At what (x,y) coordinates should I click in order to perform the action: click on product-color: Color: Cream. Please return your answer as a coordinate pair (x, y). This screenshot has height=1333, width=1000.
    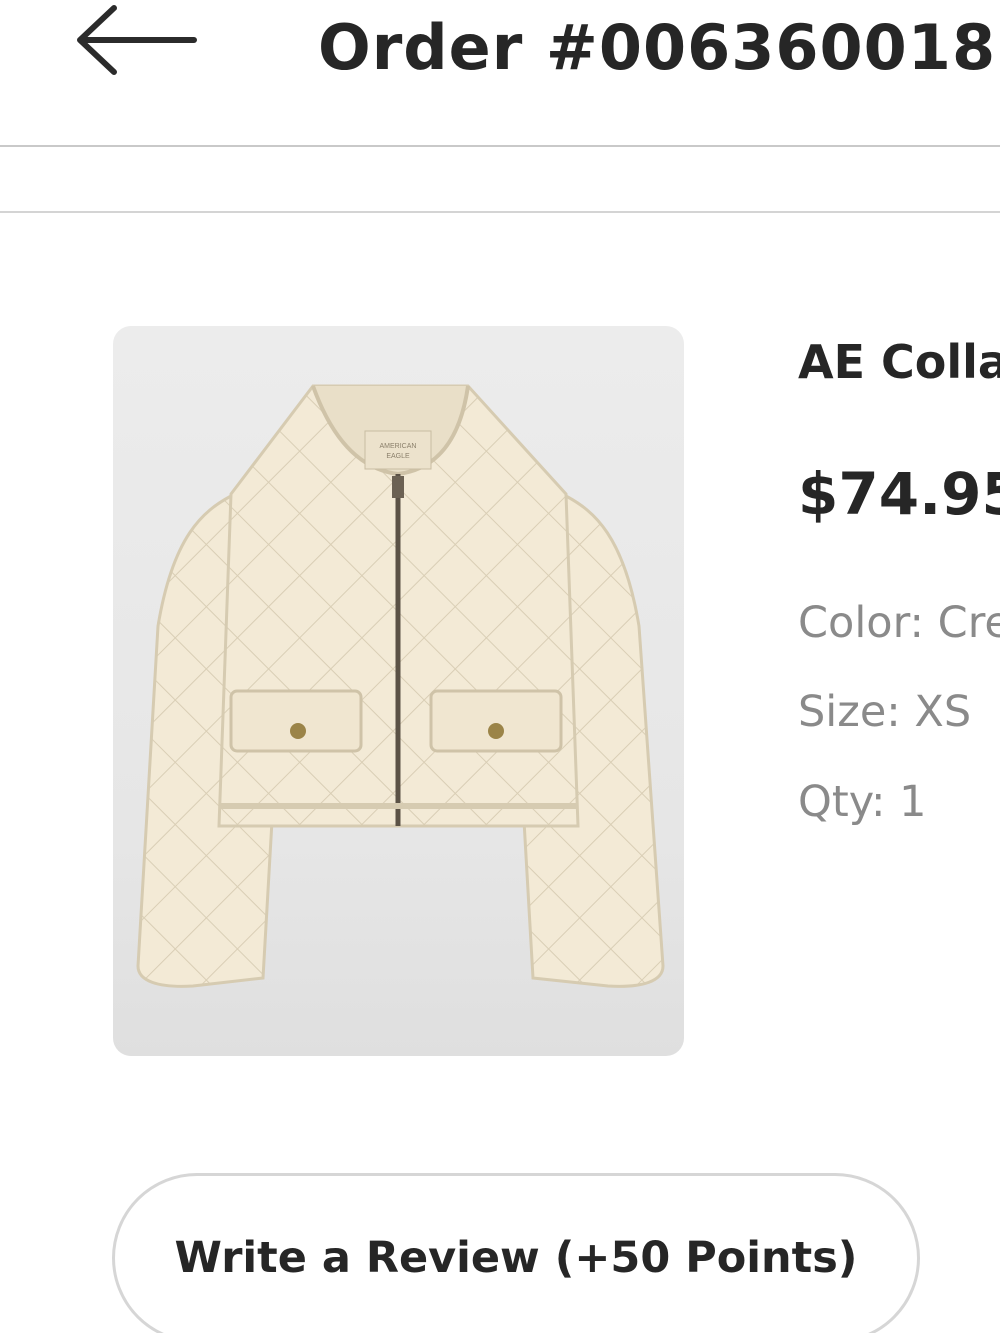
    Looking at the image, I should click on (899, 623).